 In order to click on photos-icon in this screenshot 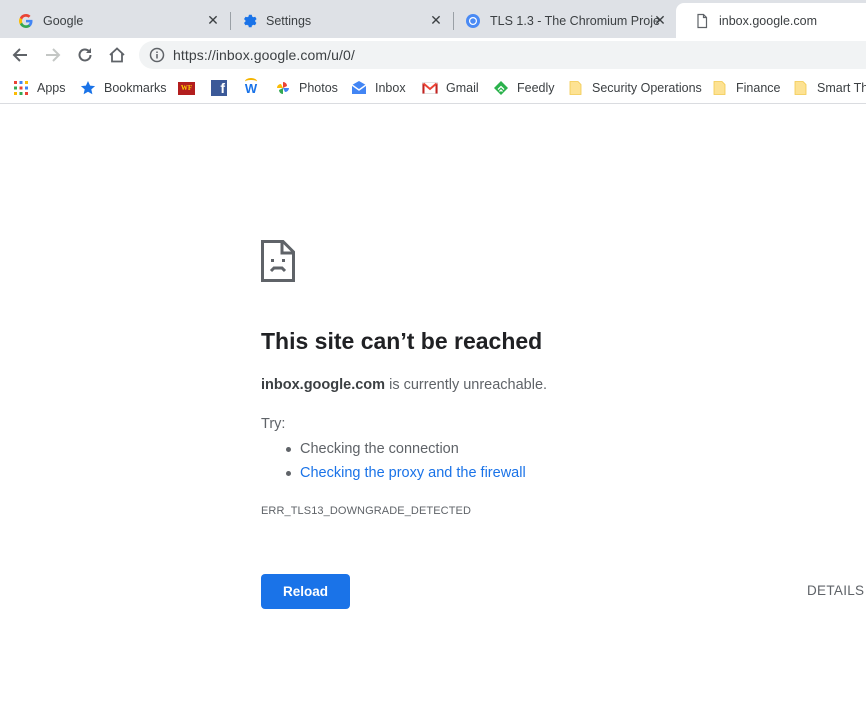, I will do `click(283, 88)`.